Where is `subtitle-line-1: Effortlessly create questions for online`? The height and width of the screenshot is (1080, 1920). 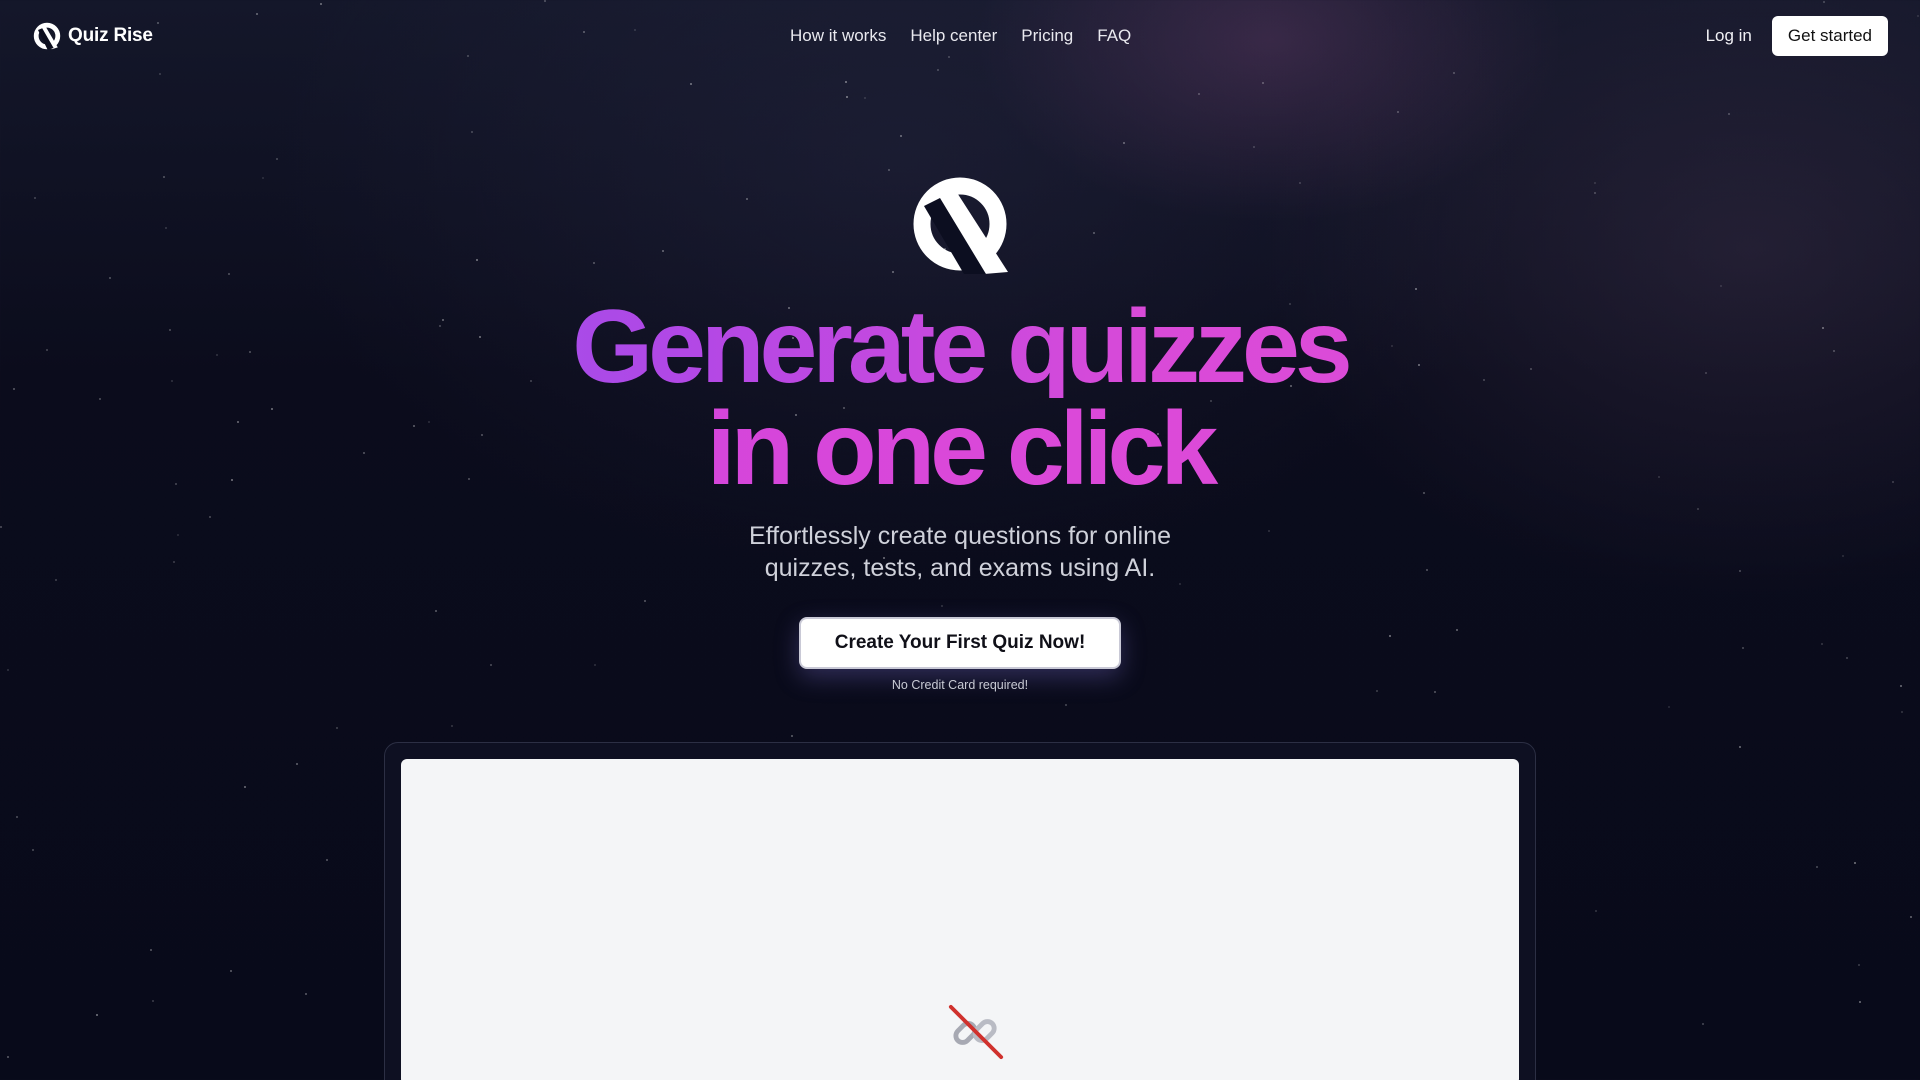 subtitle-line-1: Effortlessly create questions for online is located at coordinates (960, 536).